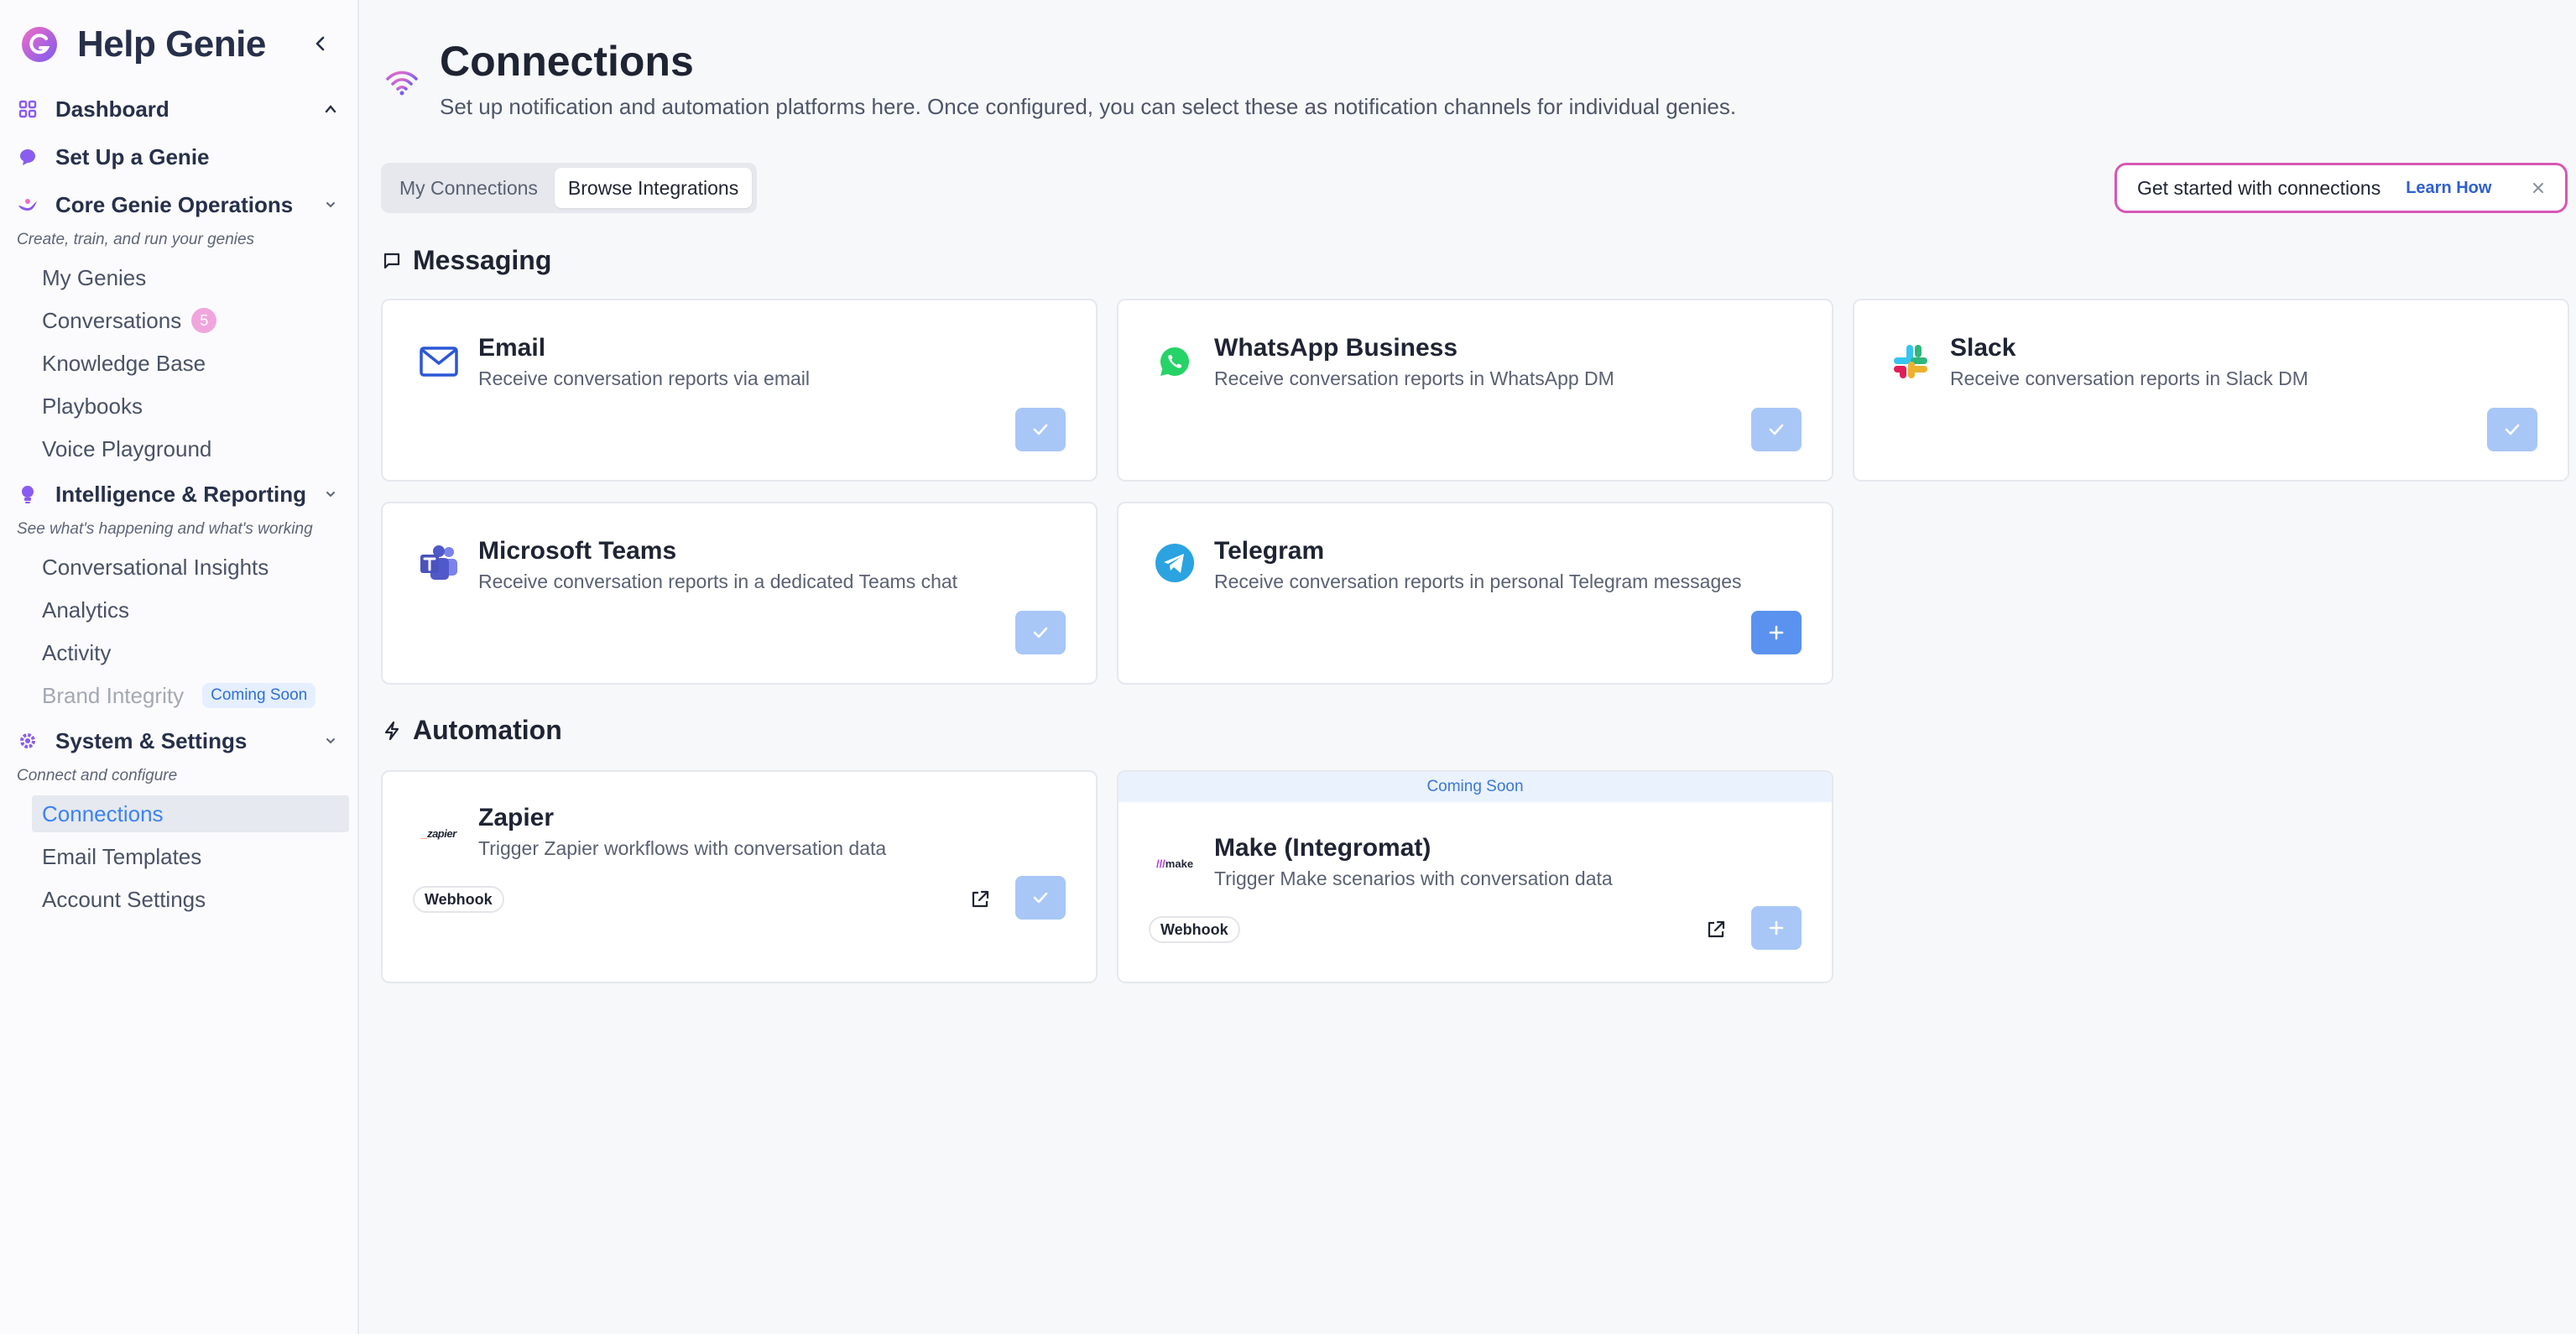 This screenshot has width=2576, height=1334. I want to click on nav-core-operations: Core Genie Operations, so click(182, 204).